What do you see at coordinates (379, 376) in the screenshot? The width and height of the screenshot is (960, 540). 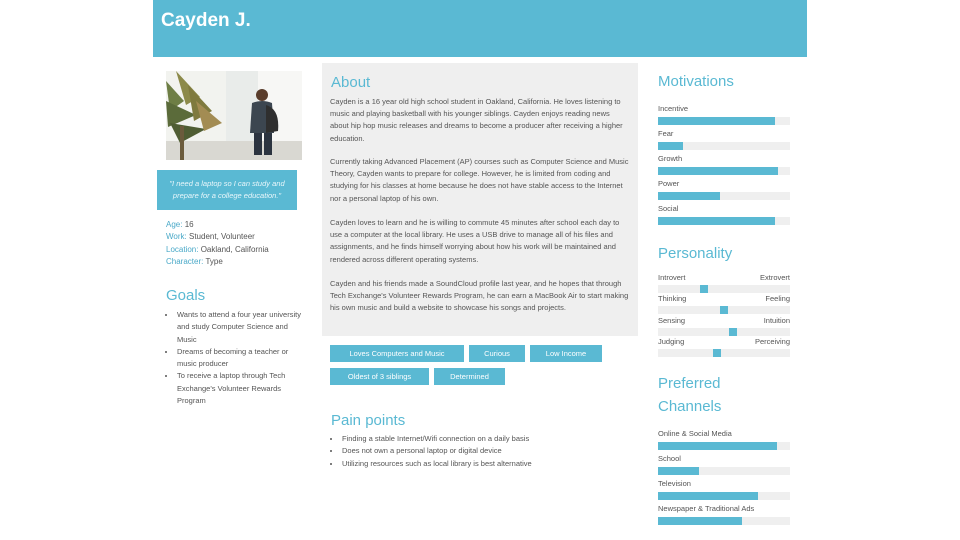 I see `tag-oldest-sibling: Oldest of 3 siblings` at bounding box center [379, 376].